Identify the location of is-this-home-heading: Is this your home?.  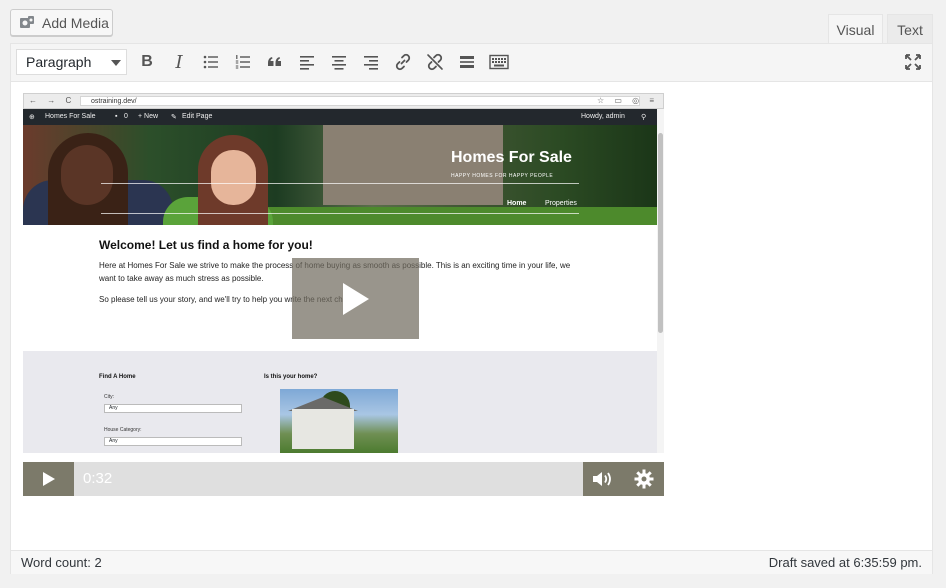
(291, 377).